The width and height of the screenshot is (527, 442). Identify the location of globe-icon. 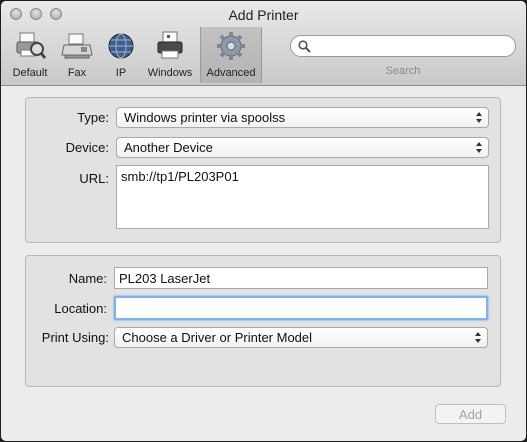
(121, 48).